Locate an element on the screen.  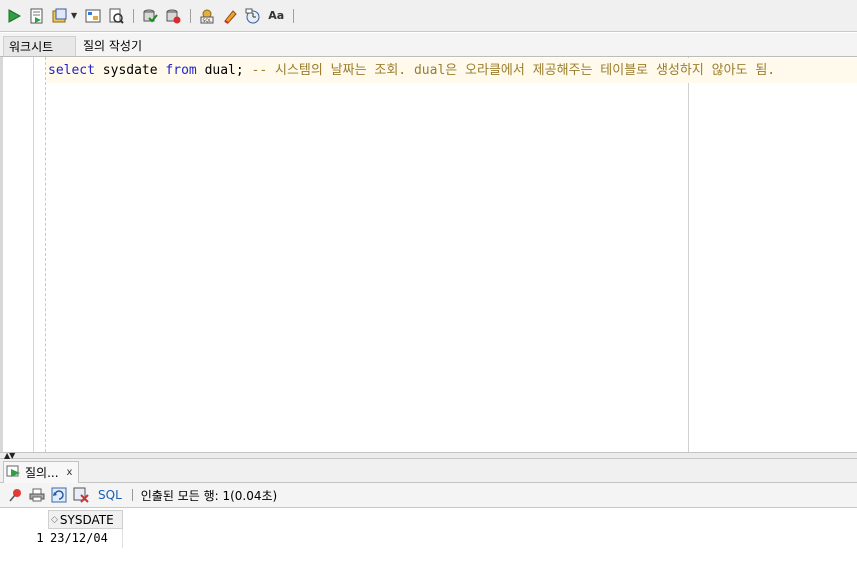
query-result-icon is located at coordinates (14, 472).